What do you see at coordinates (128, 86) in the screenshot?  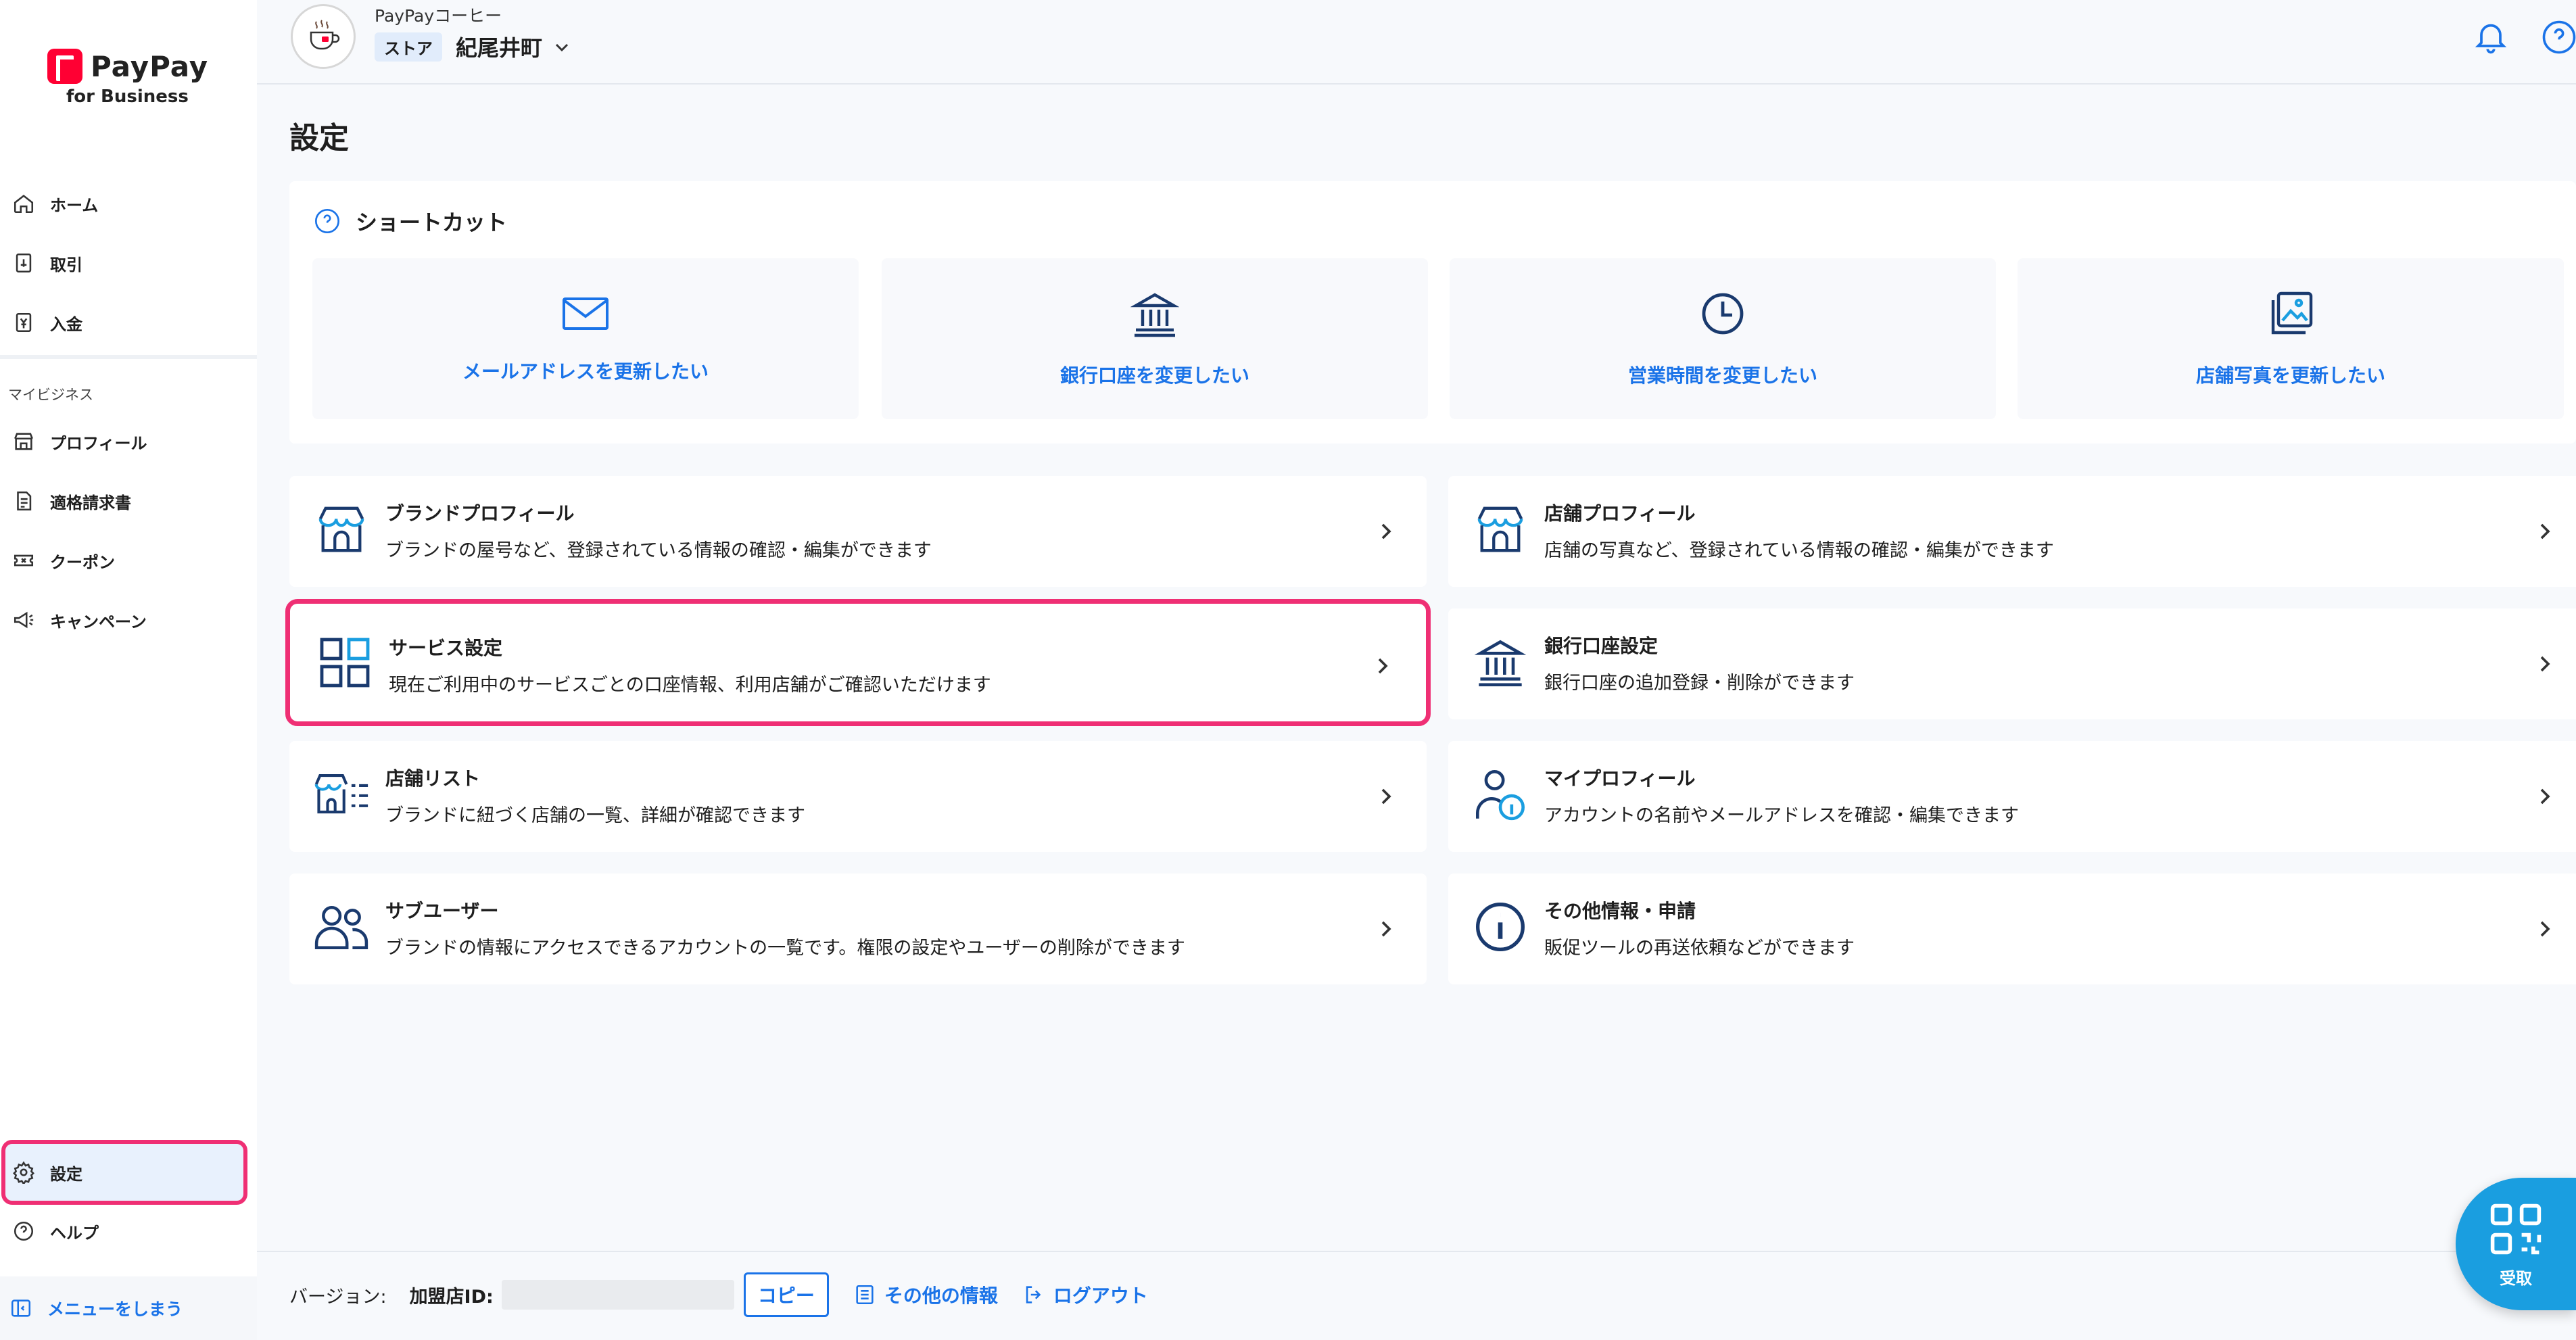 I see `paypay-logo: PayPay for Business` at bounding box center [128, 86].